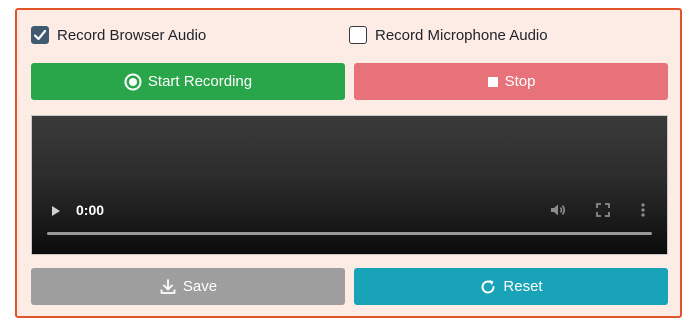 The image size is (700, 326). What do you see at coordinates (603, 212) in the screenshot?
I see `fullscreen-icon` at bounding box center [603, 212].